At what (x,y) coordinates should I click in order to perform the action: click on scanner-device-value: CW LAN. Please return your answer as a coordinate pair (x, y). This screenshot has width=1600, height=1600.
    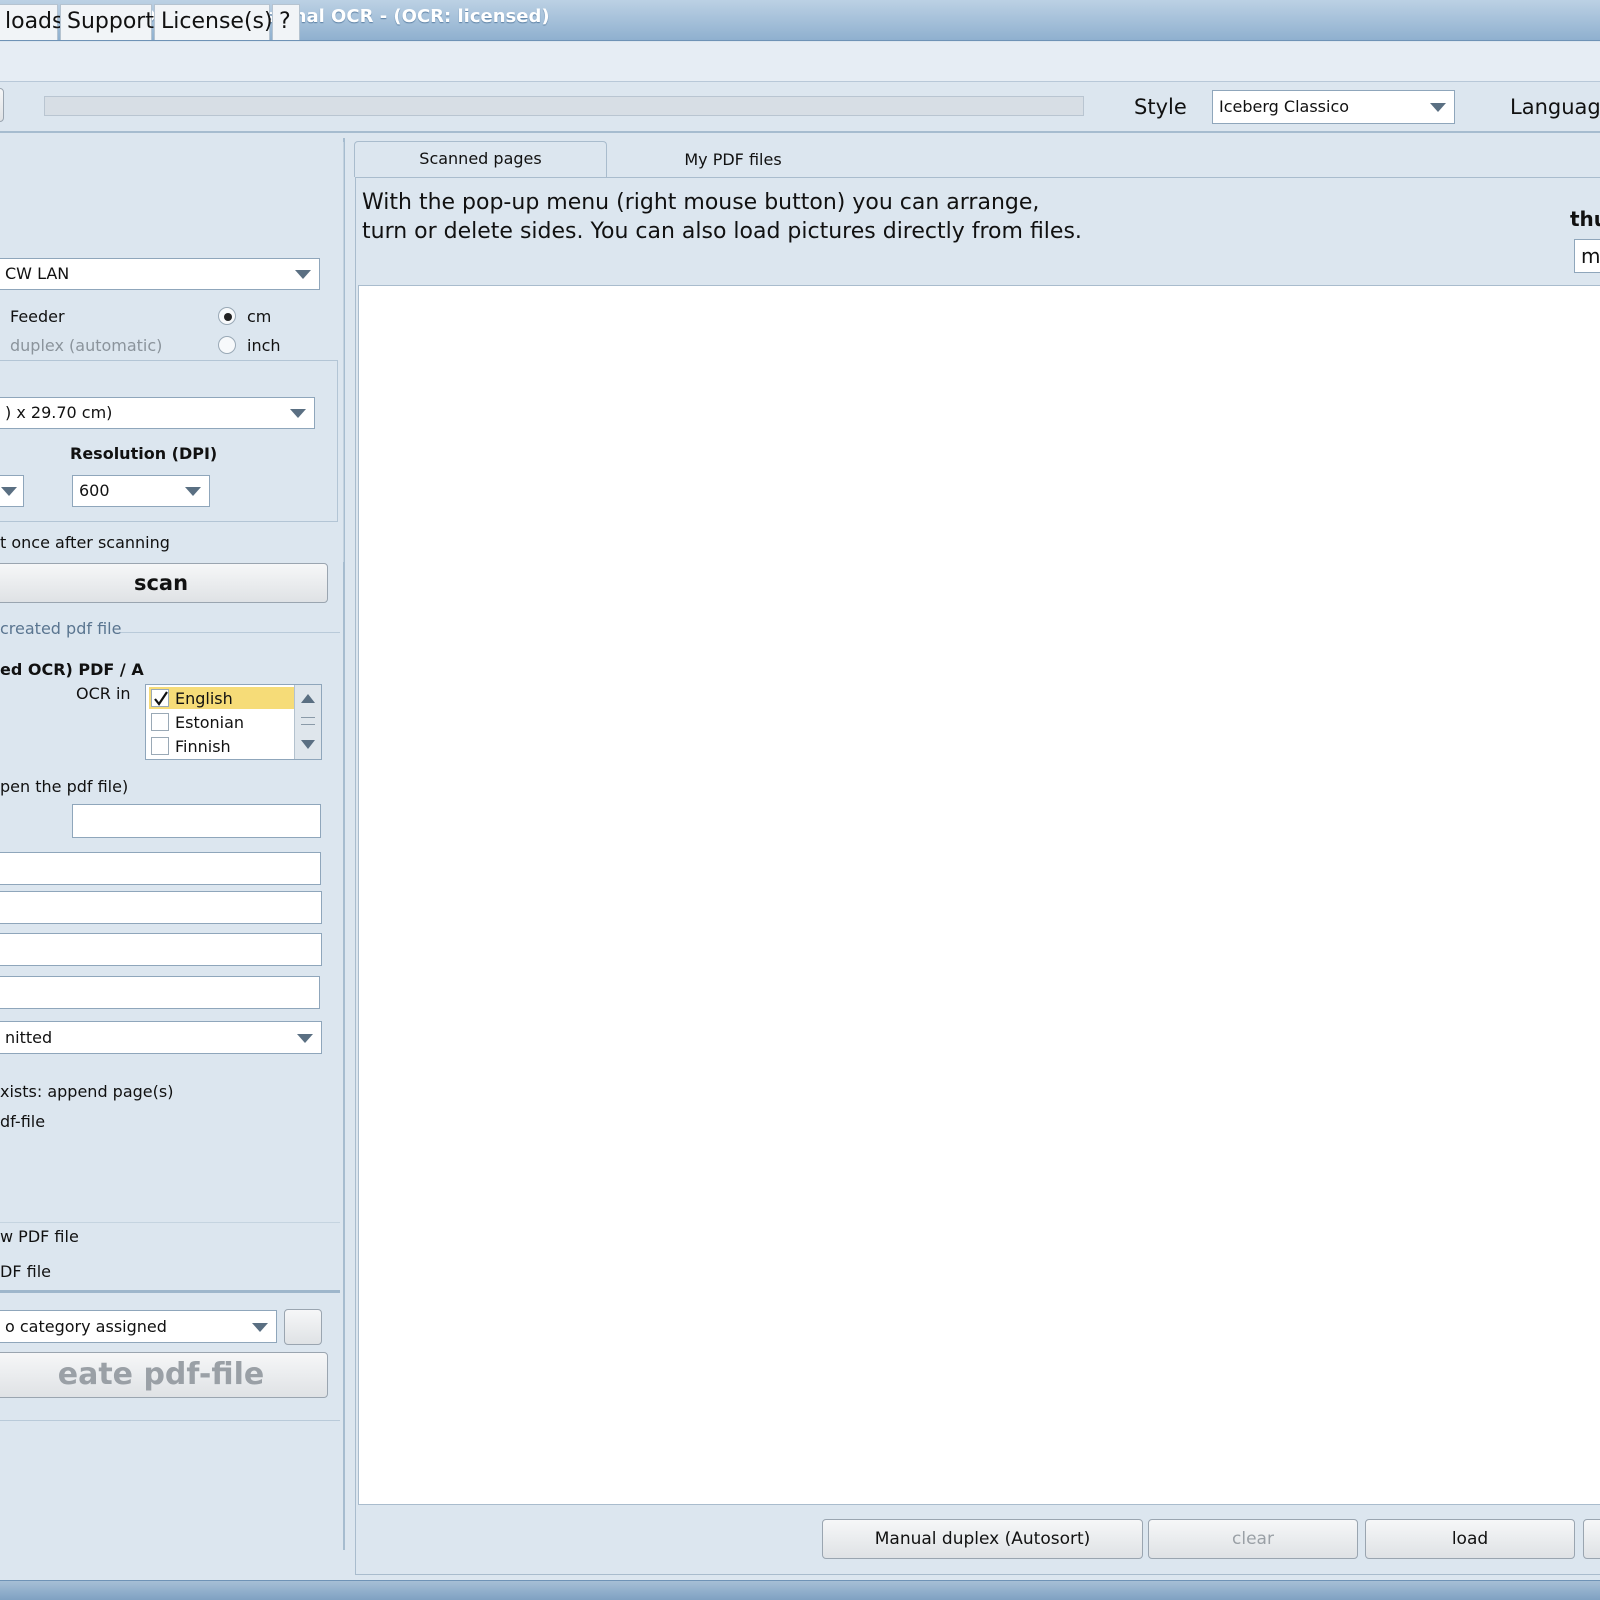
    Looking at the image, I should click on (37, 273).